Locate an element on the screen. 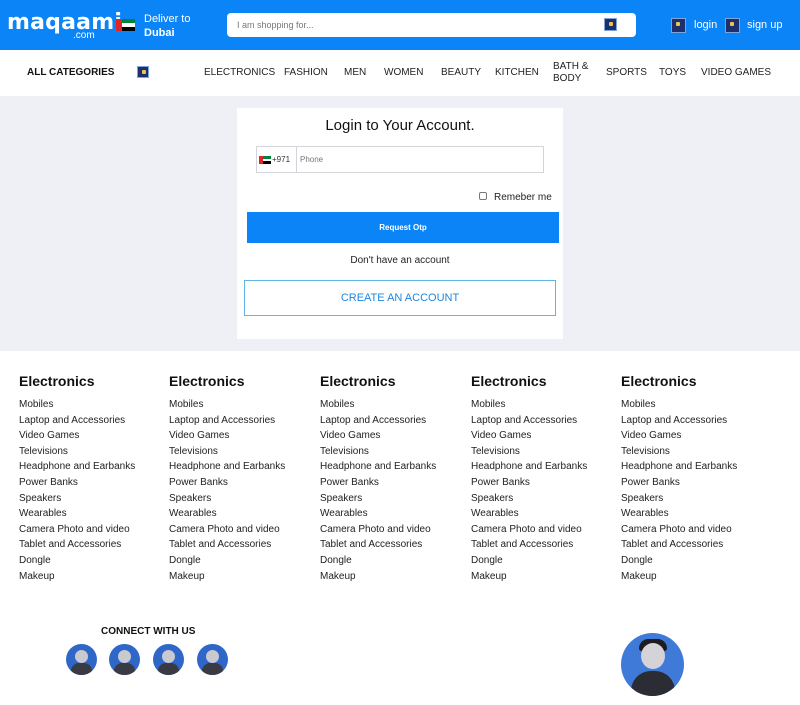  create-account-button: CREATE AN ACCOUNT is located at coordinates (400, 298).